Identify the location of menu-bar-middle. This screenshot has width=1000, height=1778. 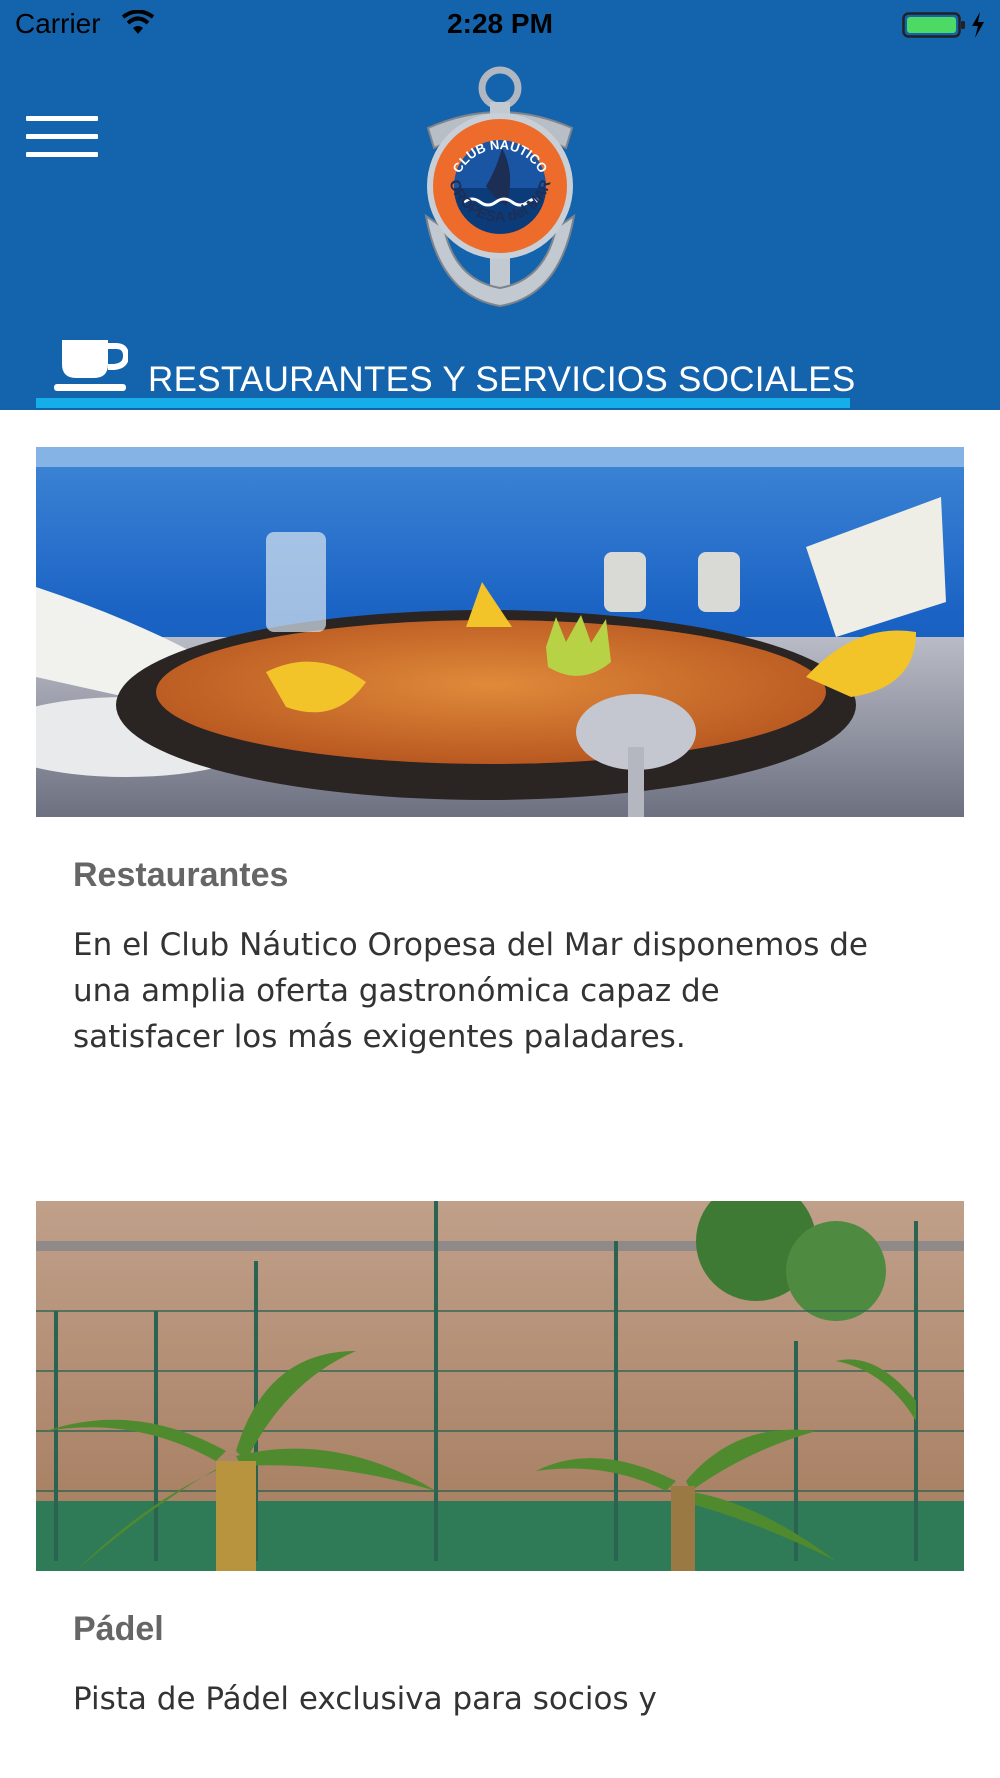
(62, 136).